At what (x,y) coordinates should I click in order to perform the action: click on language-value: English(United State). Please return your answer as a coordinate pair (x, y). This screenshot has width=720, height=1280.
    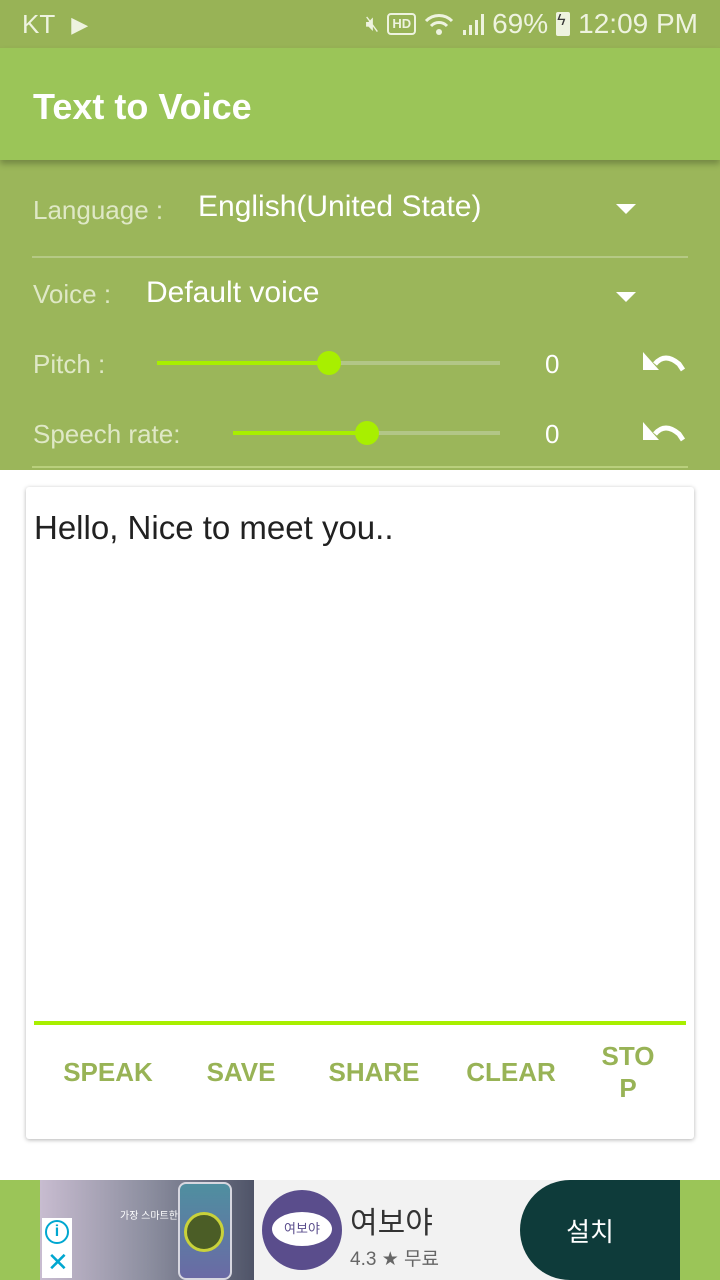
    Looking at the image, I should click on (340, 206).